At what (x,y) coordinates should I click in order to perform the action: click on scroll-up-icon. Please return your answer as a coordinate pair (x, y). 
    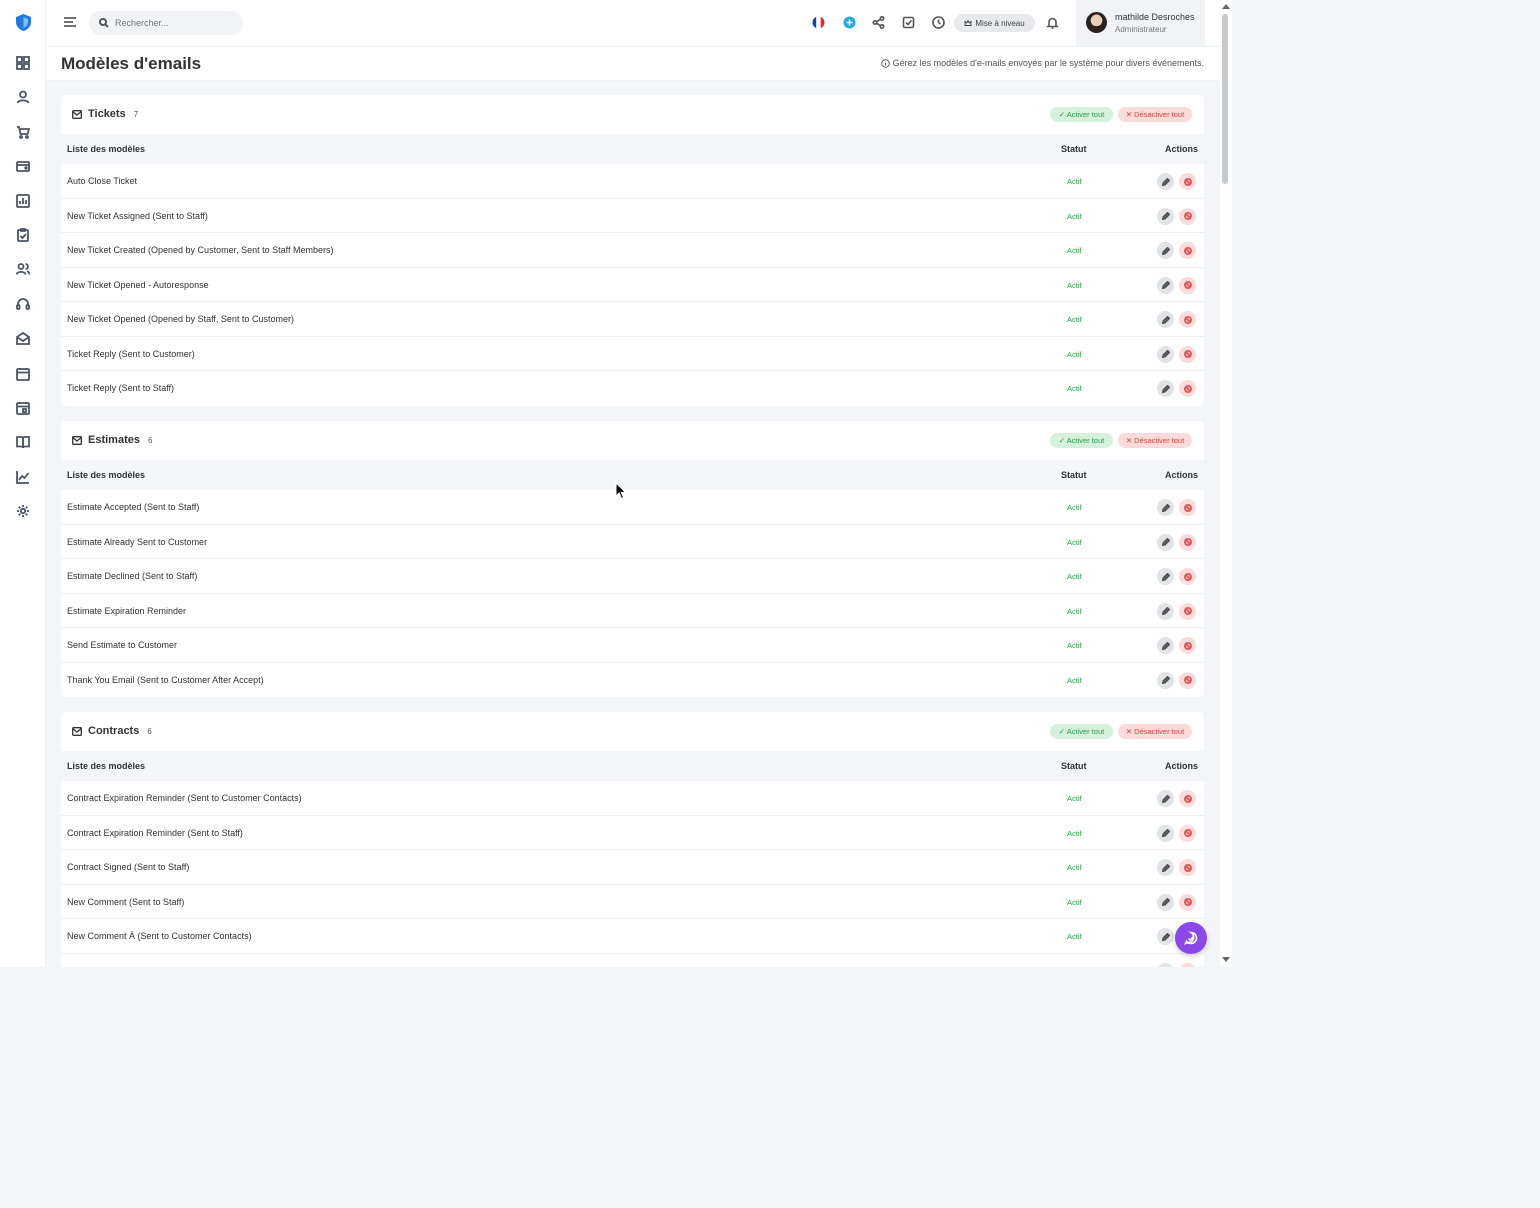
    Looking at the image, I should click on (1226, 6).